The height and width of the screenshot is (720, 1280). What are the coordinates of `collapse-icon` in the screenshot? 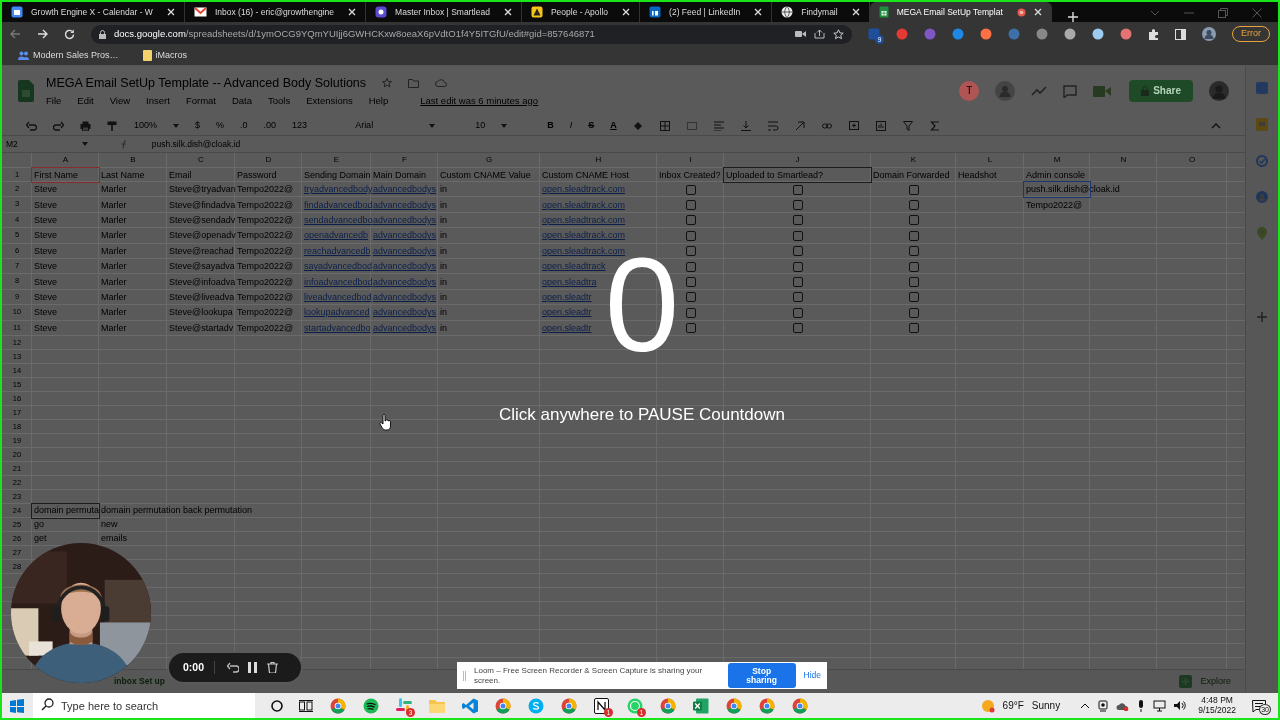 It's located at (1216, 125).